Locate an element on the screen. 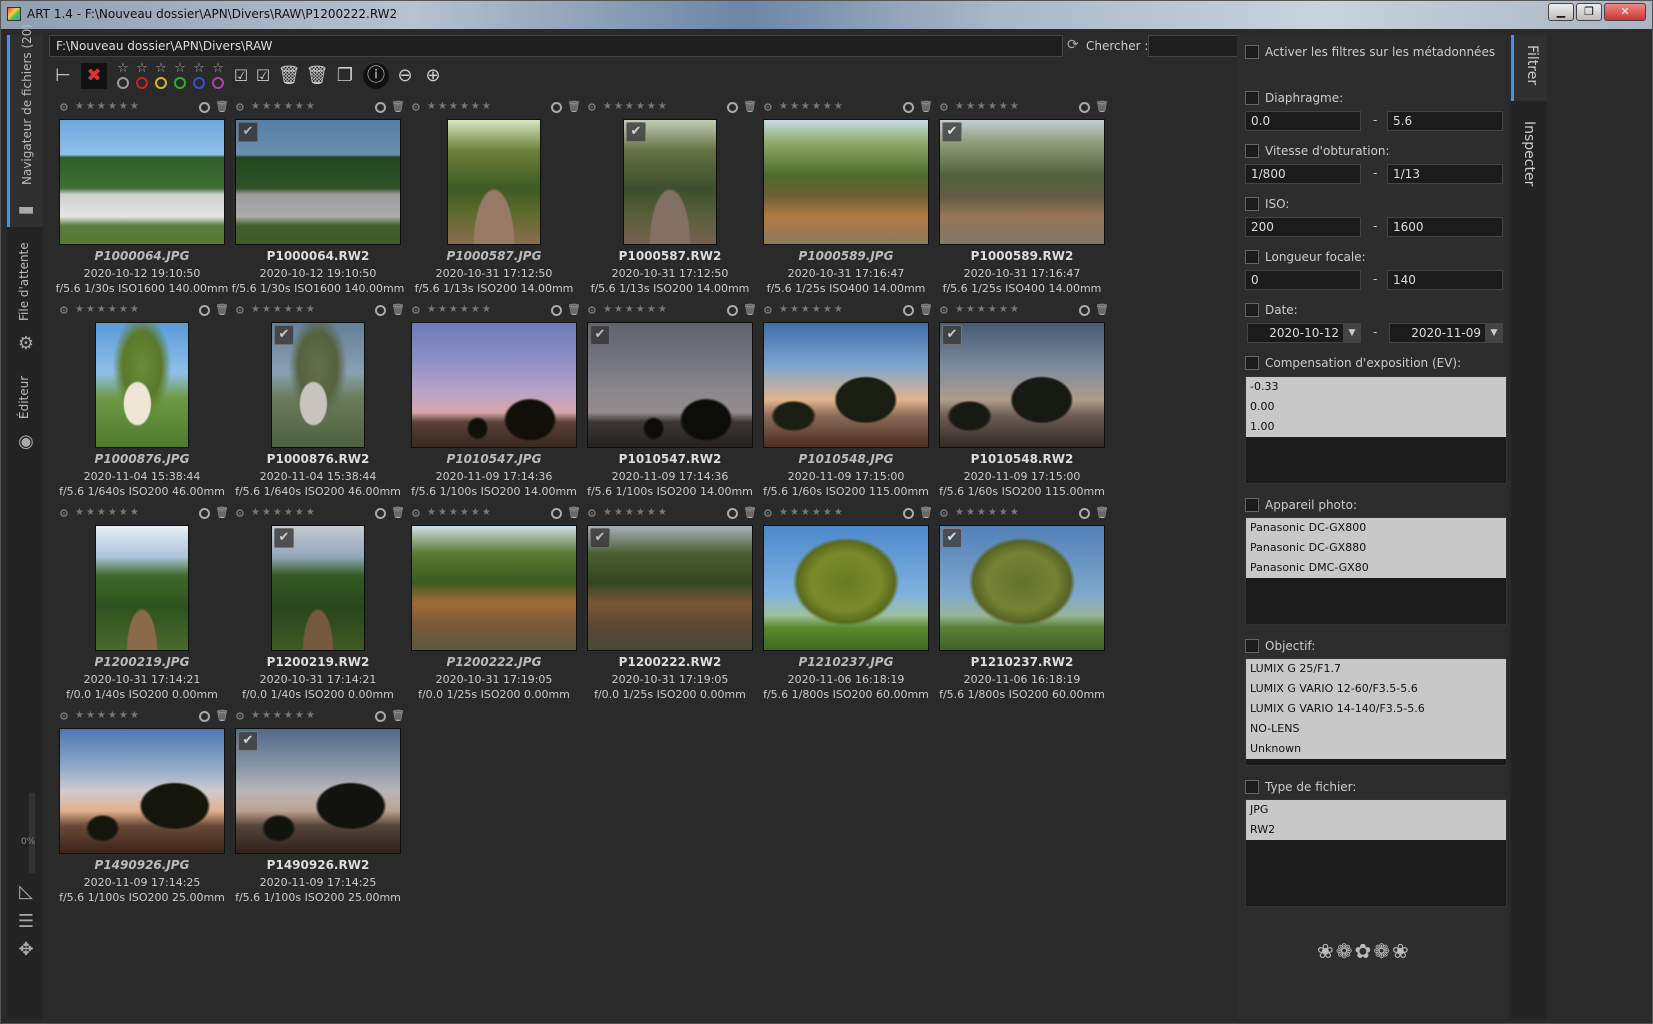 Image resolution: width=1653 pixels, height=1024 pixels. ev-checkbox is located at coordinates (1252, 363).